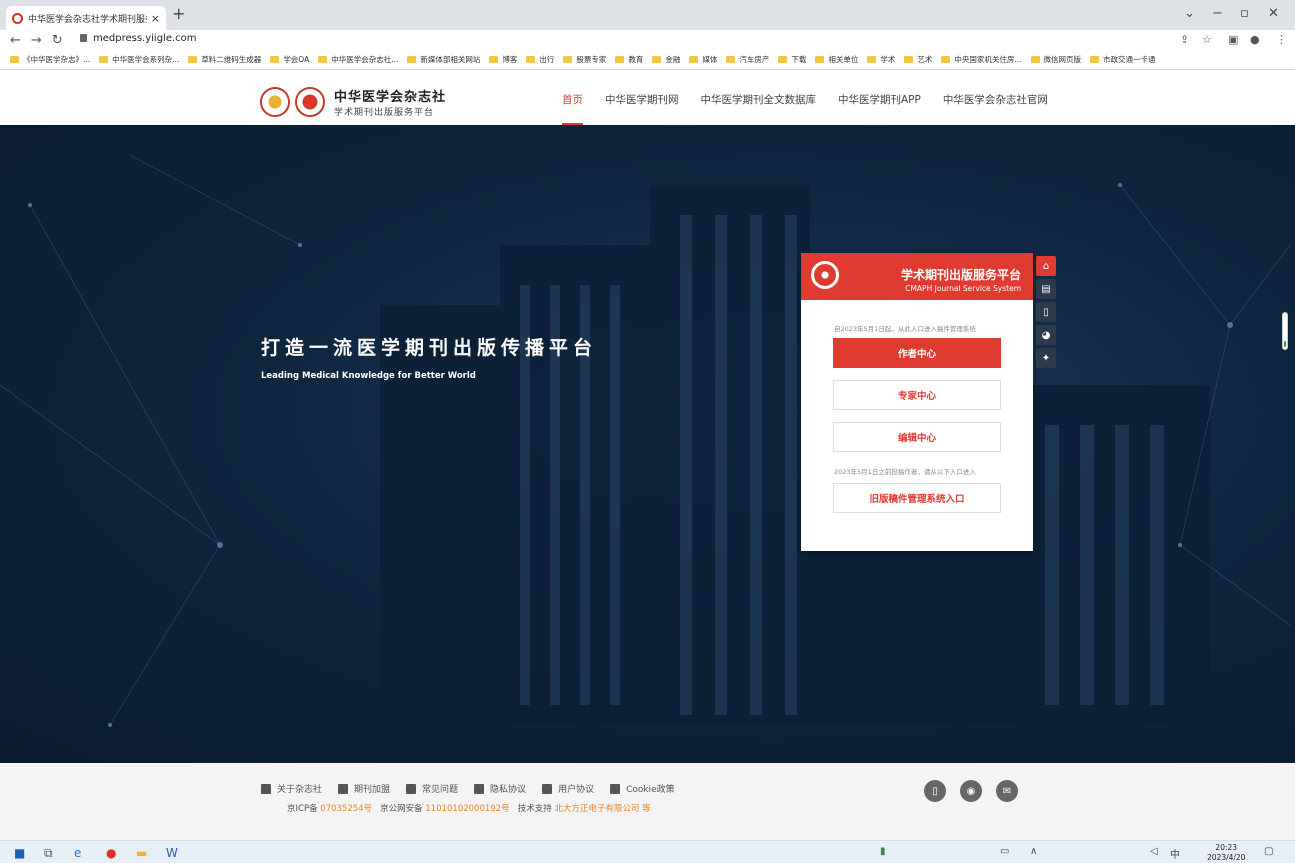 The height and width of the screenshot is (863, 1295). Describe the element at coordinates (353, 102) in the screenshot. I see `site-logo: 中华医学会杂志社 学术期刊出版服务平台` at that location.